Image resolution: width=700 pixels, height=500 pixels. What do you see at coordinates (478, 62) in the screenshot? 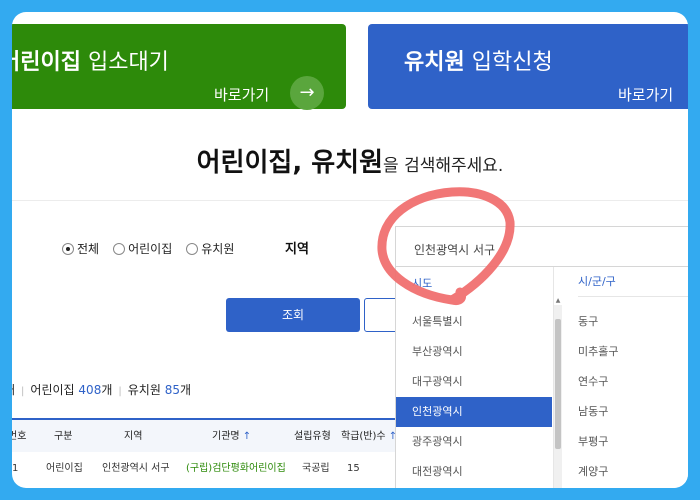
I see `kindergarten-banner-title: 유치원 입학신청` at bounding box center [478, 62].